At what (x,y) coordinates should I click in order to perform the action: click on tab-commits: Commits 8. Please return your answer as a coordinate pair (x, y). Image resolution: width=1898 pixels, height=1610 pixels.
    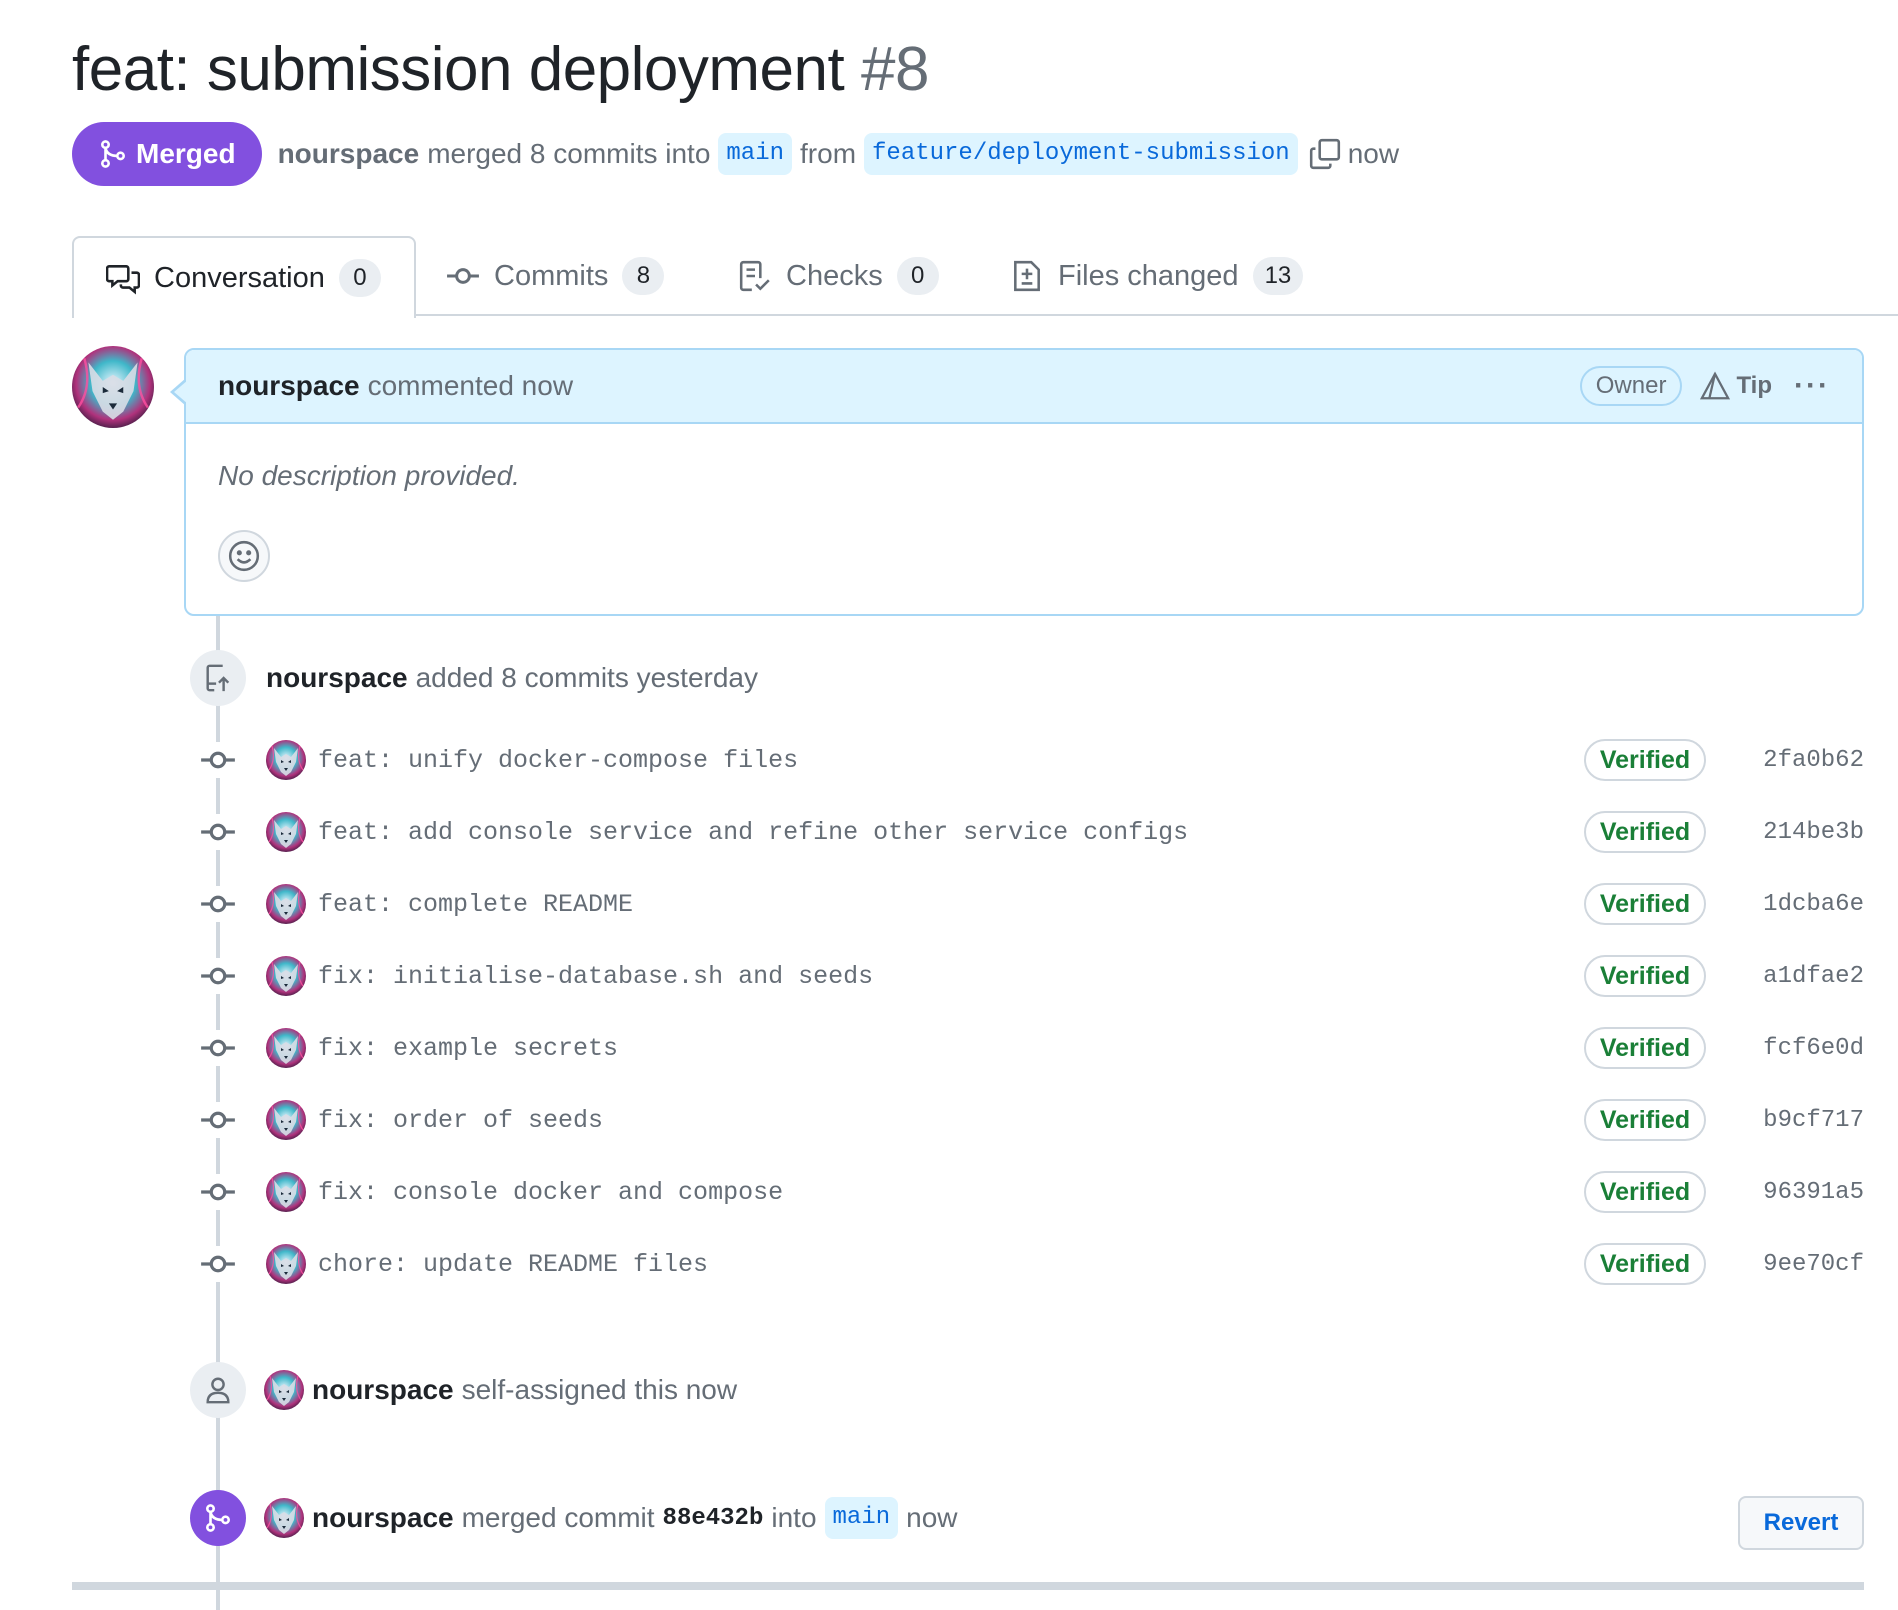
    Looking at the image, I should click on (555, 276).